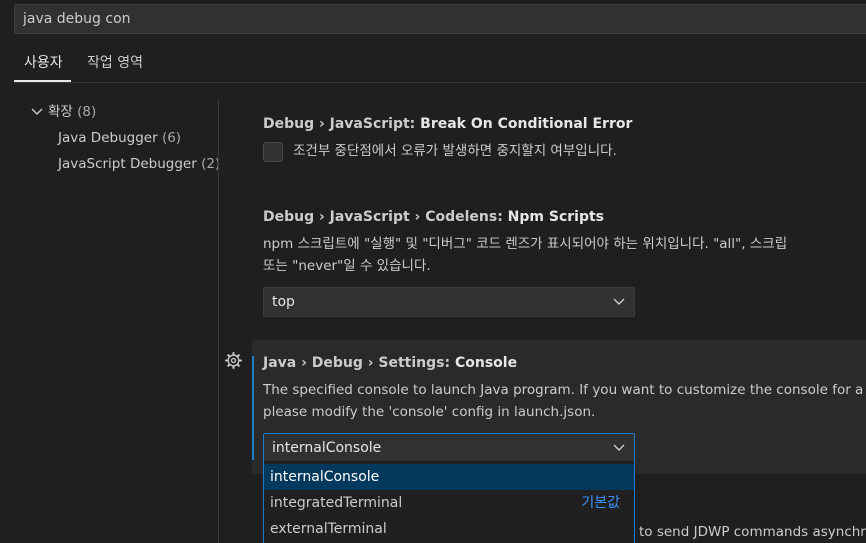 Image resolution: width=866 pixels, height=543 pixels. I want to click on focus-indicator, so click(253, 408).